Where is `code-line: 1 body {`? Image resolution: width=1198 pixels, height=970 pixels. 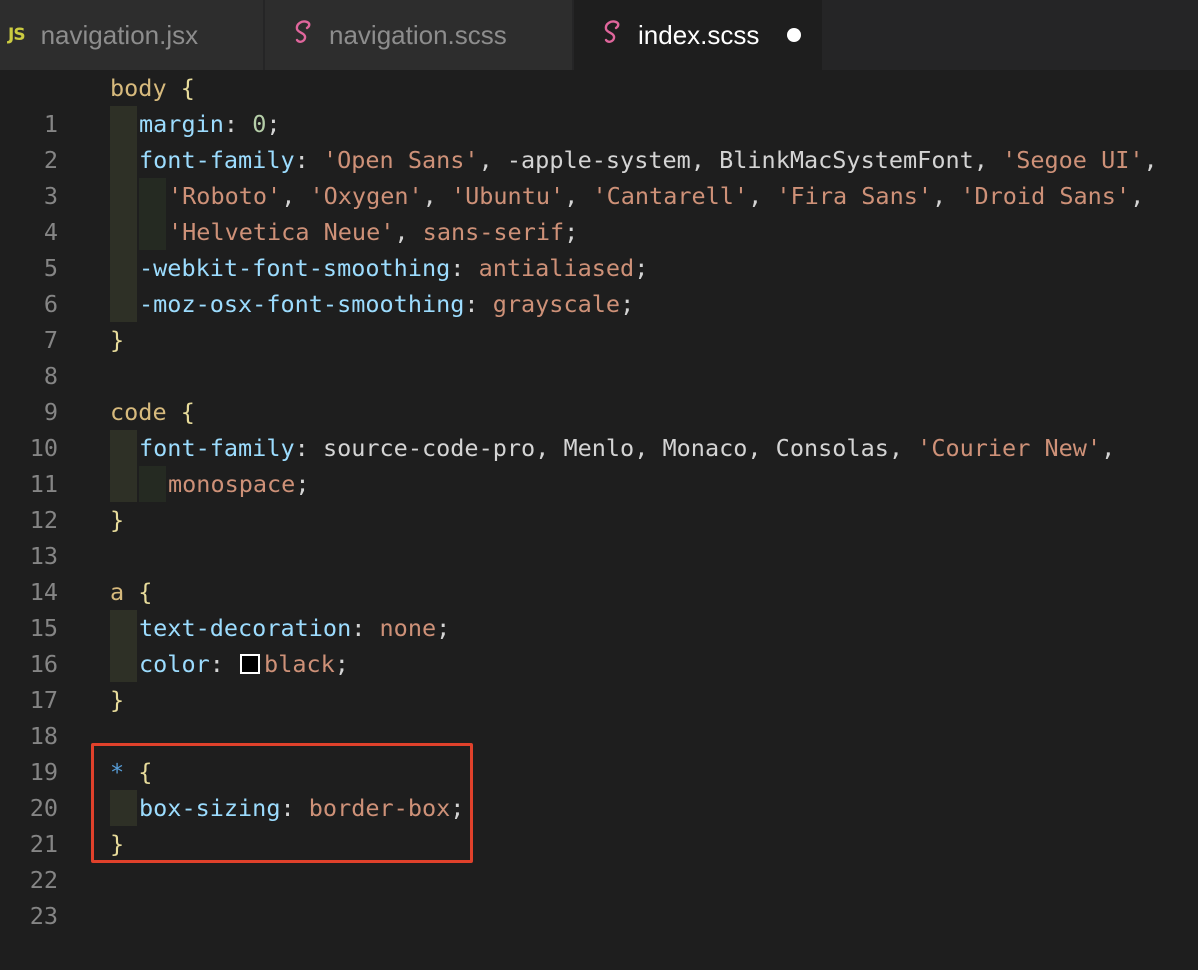
code-line: 1 body { is located at coordinates (599, 104).